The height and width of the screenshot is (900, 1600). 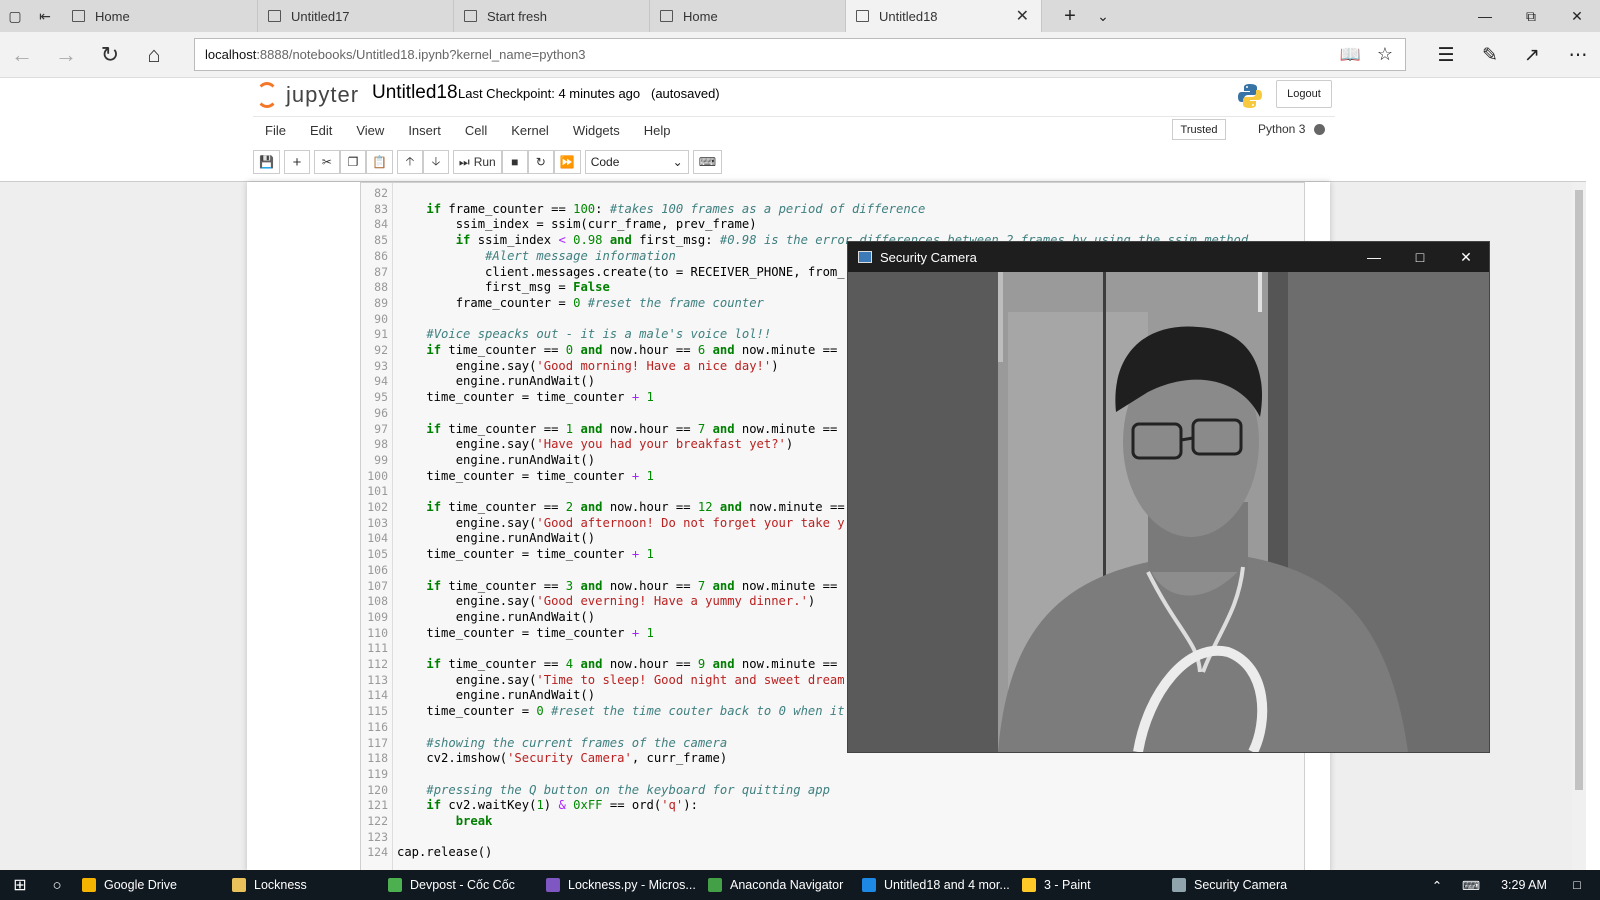 What do you see at coordinates (777, 885) in the screenshot?
I see `taskbar-item: Anaconda Navigator` at bounding box center [777, 885].